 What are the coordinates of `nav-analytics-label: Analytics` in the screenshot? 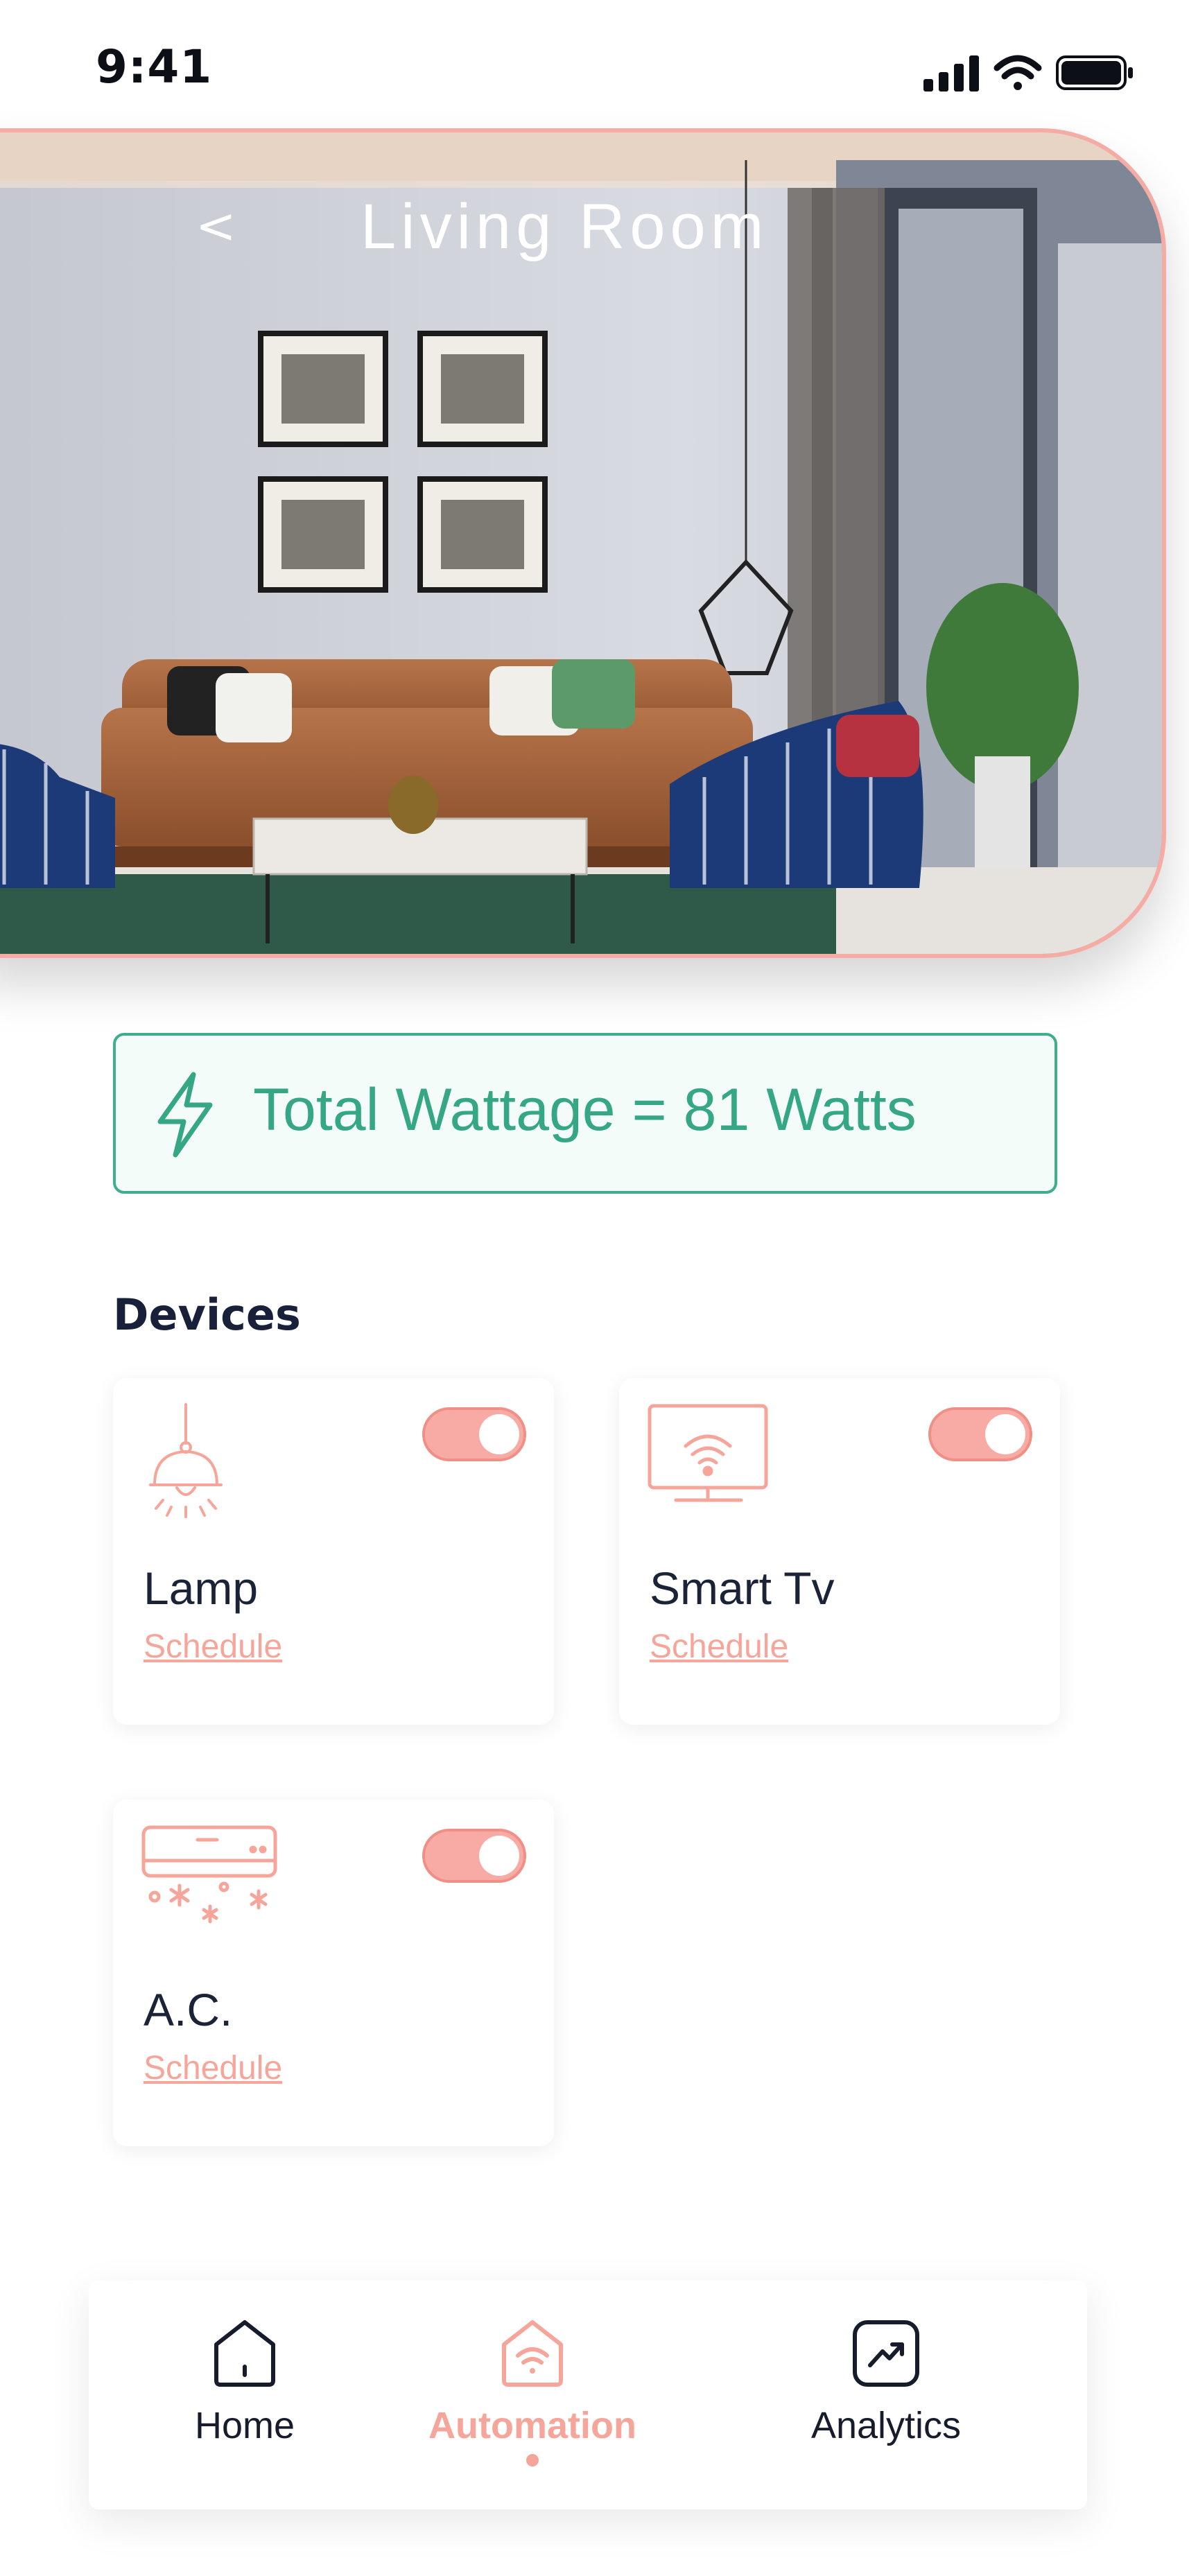 It's located at (886, 2425).